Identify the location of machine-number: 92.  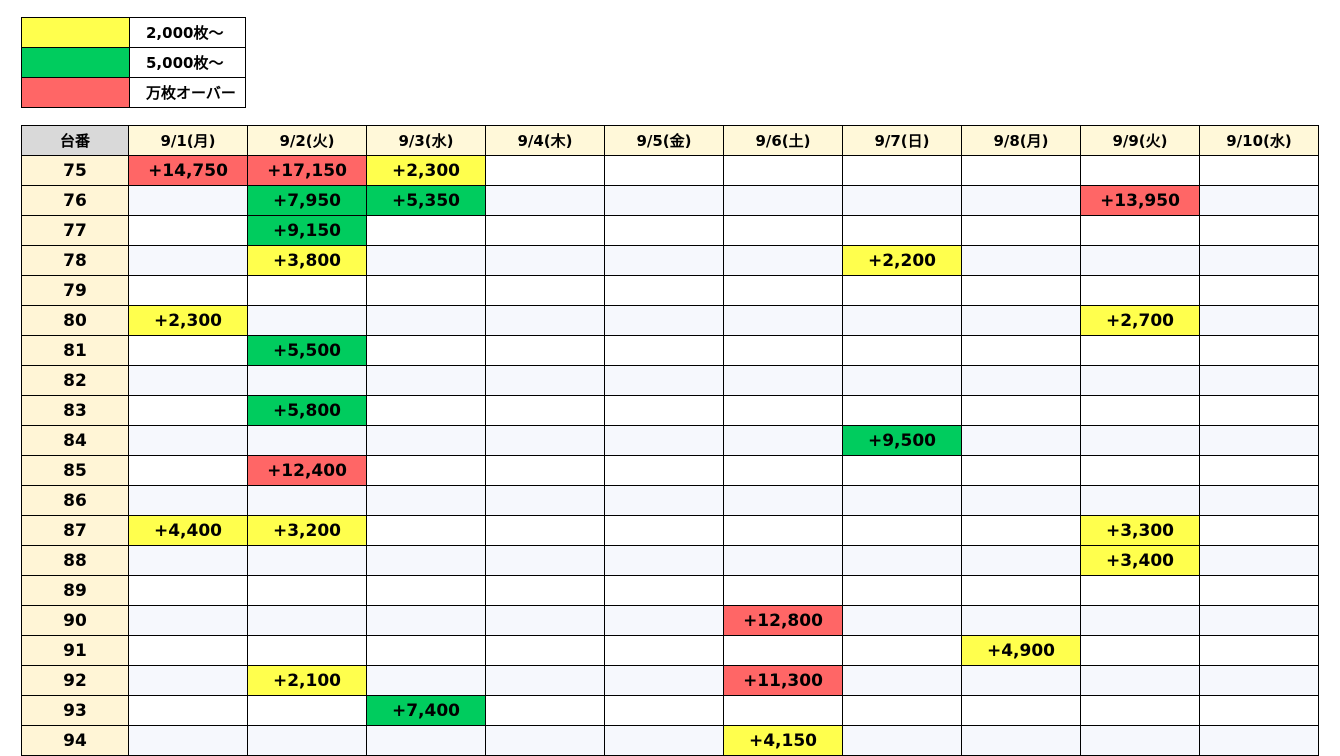
(75, 680).